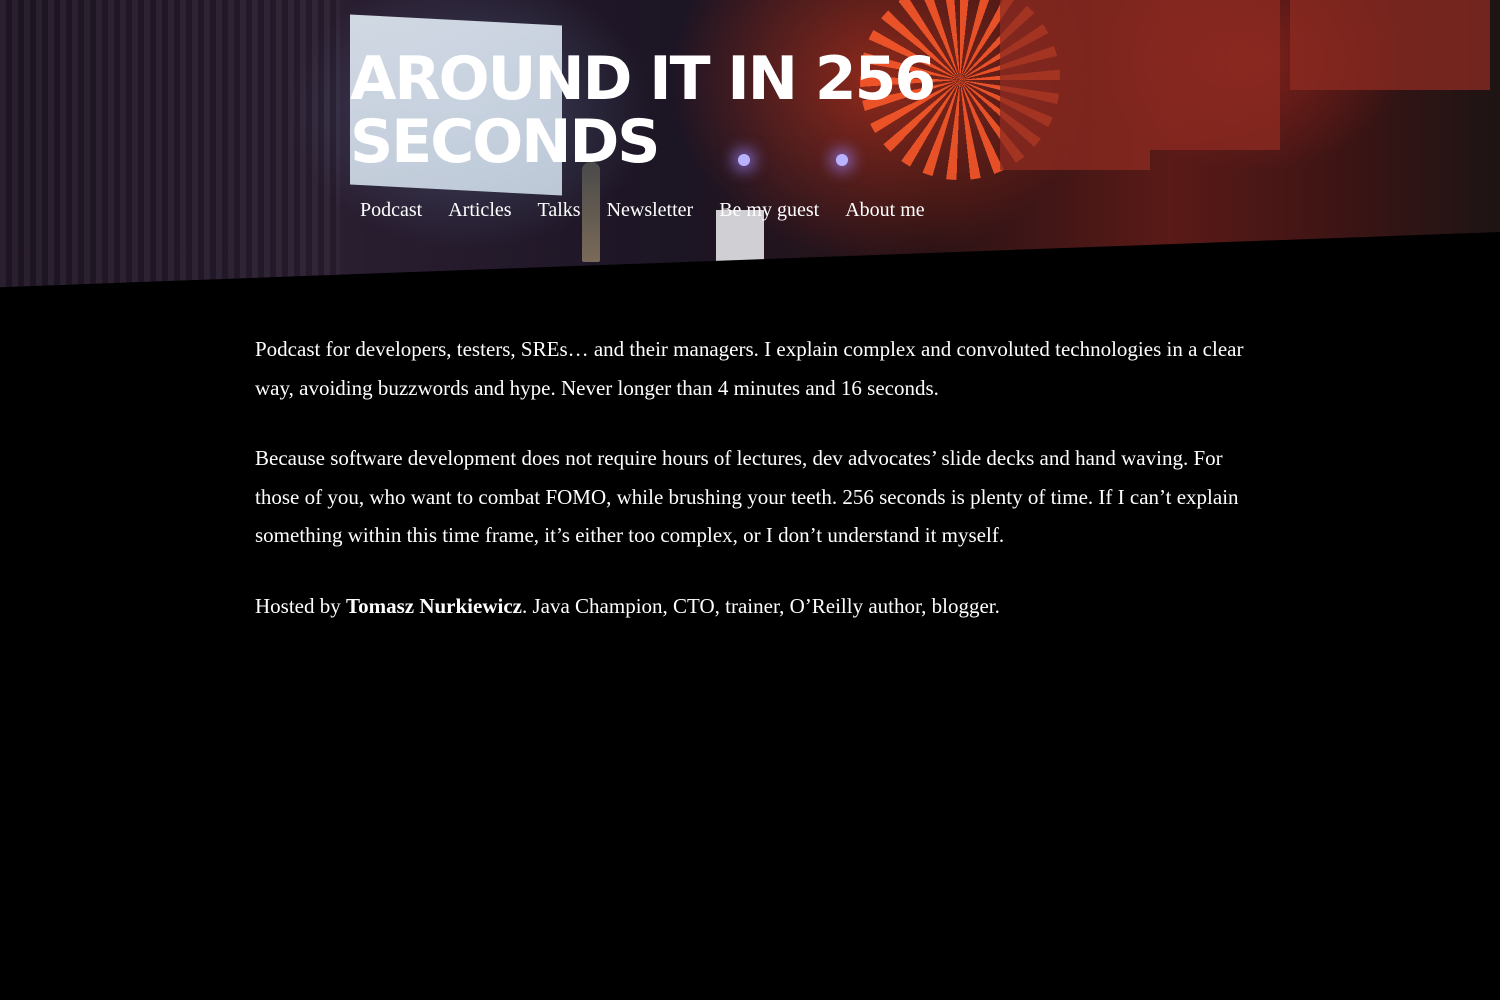 The height and width of the screenshot is (1000, 1500). Describe the element at coordinates (391, 210) in the screenshot. I see `nav-item-podcast: Podcast` at that location.